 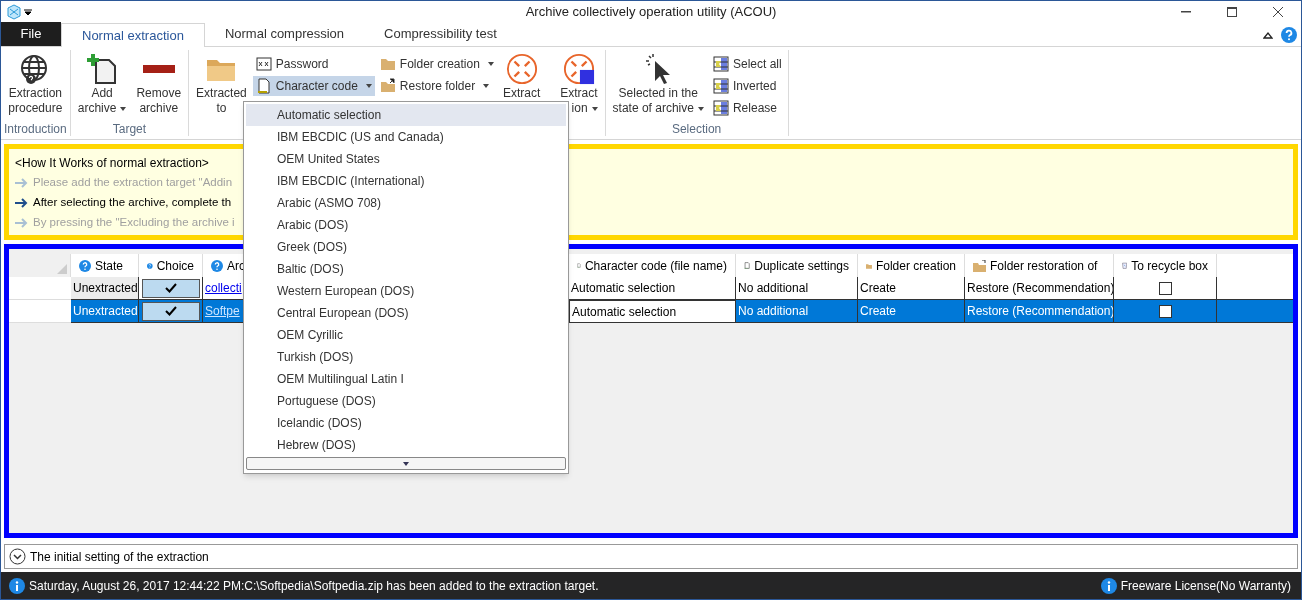 What do you see at coordinates (747, 64) in the screenshot?
I see `ribbon-button: Select all` at bounding box center [747, 64].